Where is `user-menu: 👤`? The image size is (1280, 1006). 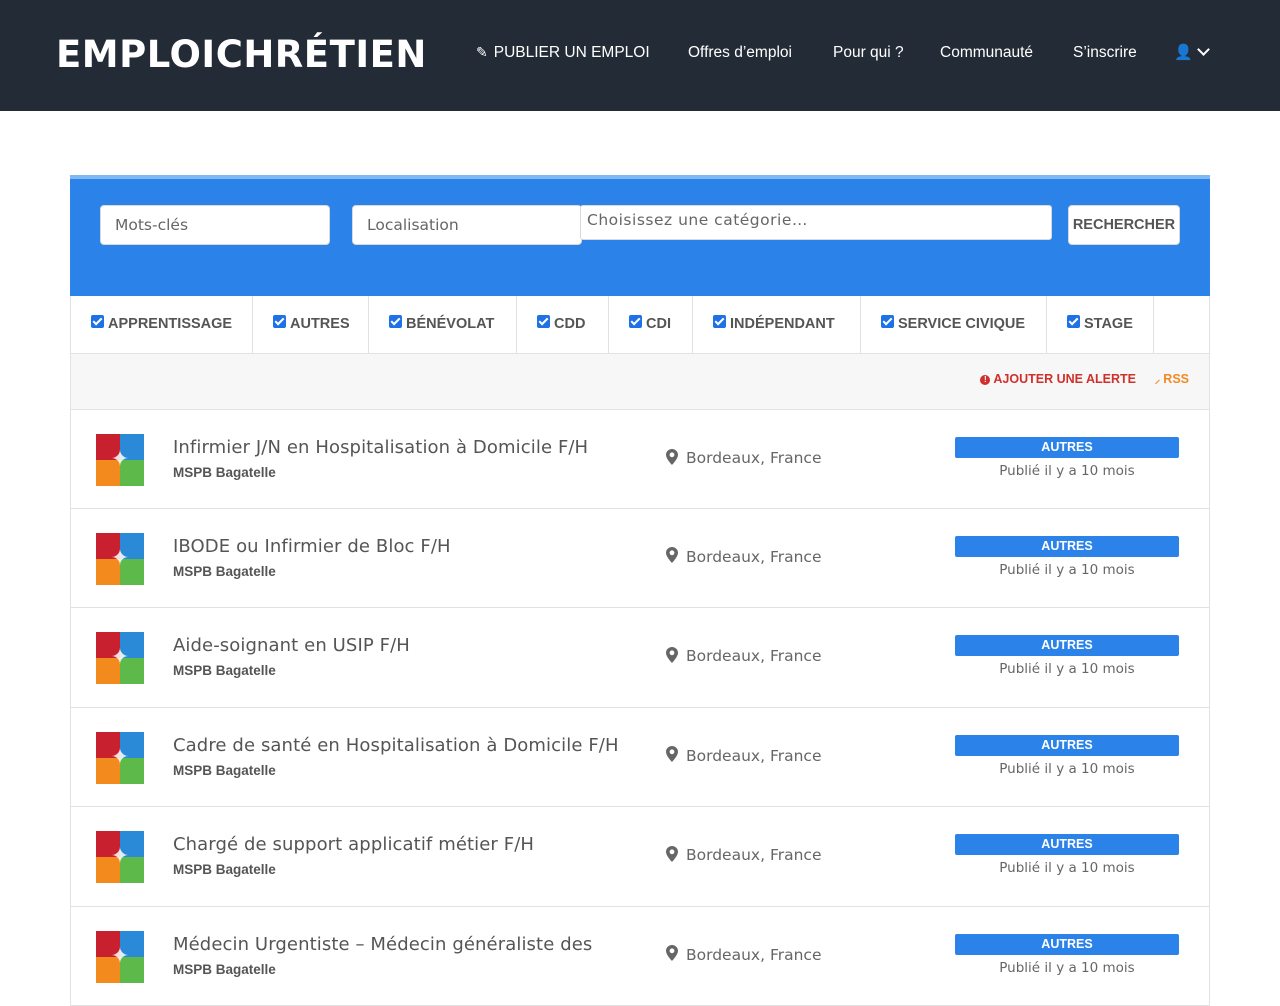 user-menu: 👤 is located at coordinates (1191, 52).